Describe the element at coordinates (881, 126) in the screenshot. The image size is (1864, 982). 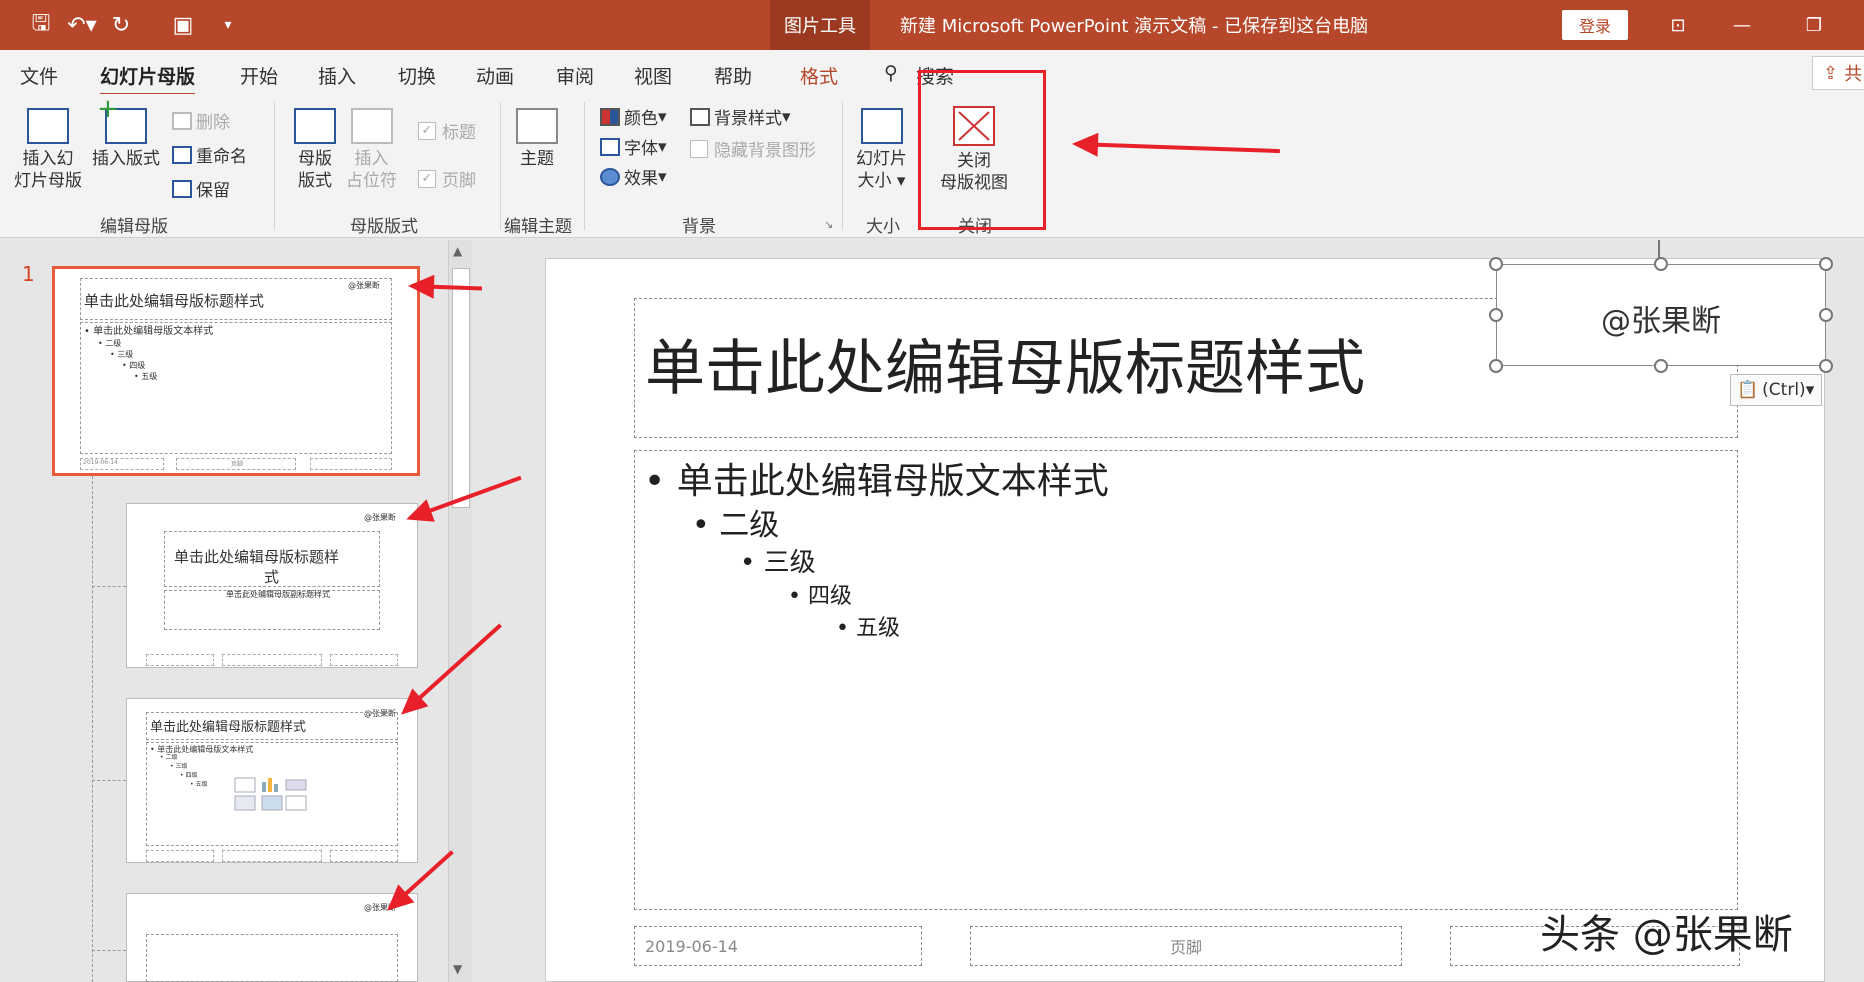
I see `slide-size-icon` at that location.